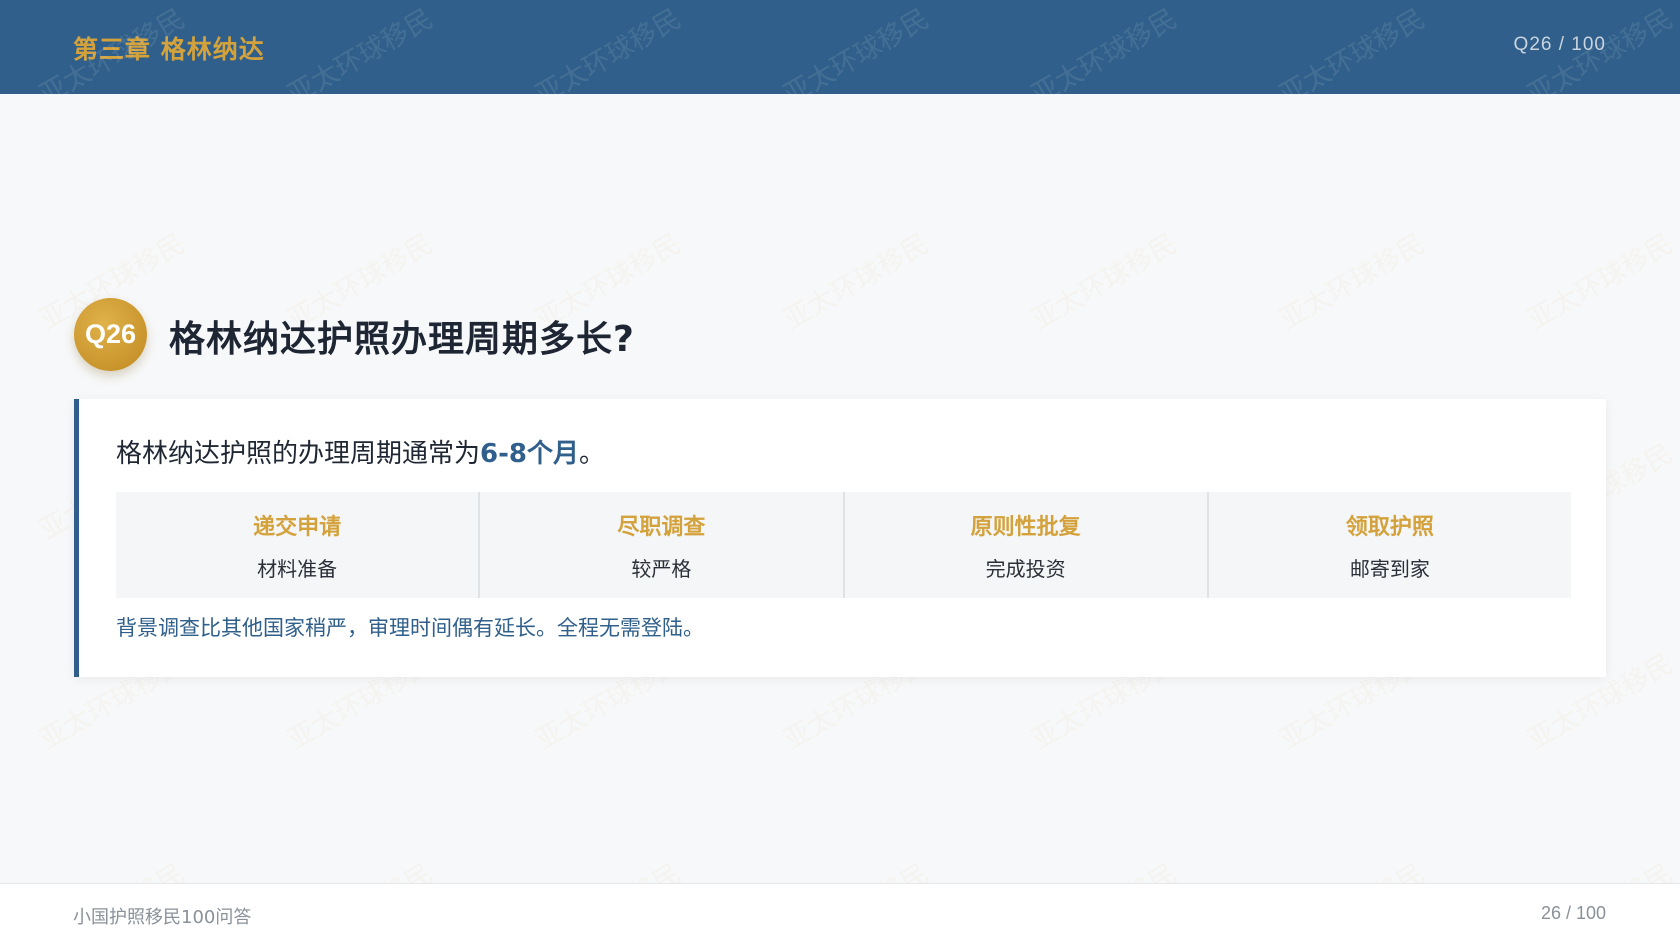  I want to click on question-title: 格林纳达护照办理周期多长?, so click(402, 339).